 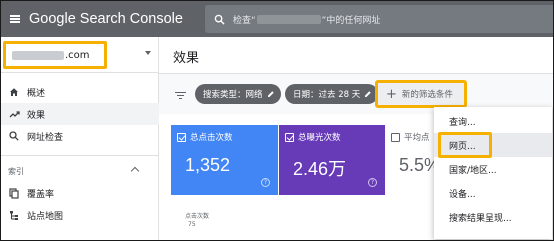 I want to click on search-placeholder: 检查“ ”中的任何网址, so click(x=307, y=20).